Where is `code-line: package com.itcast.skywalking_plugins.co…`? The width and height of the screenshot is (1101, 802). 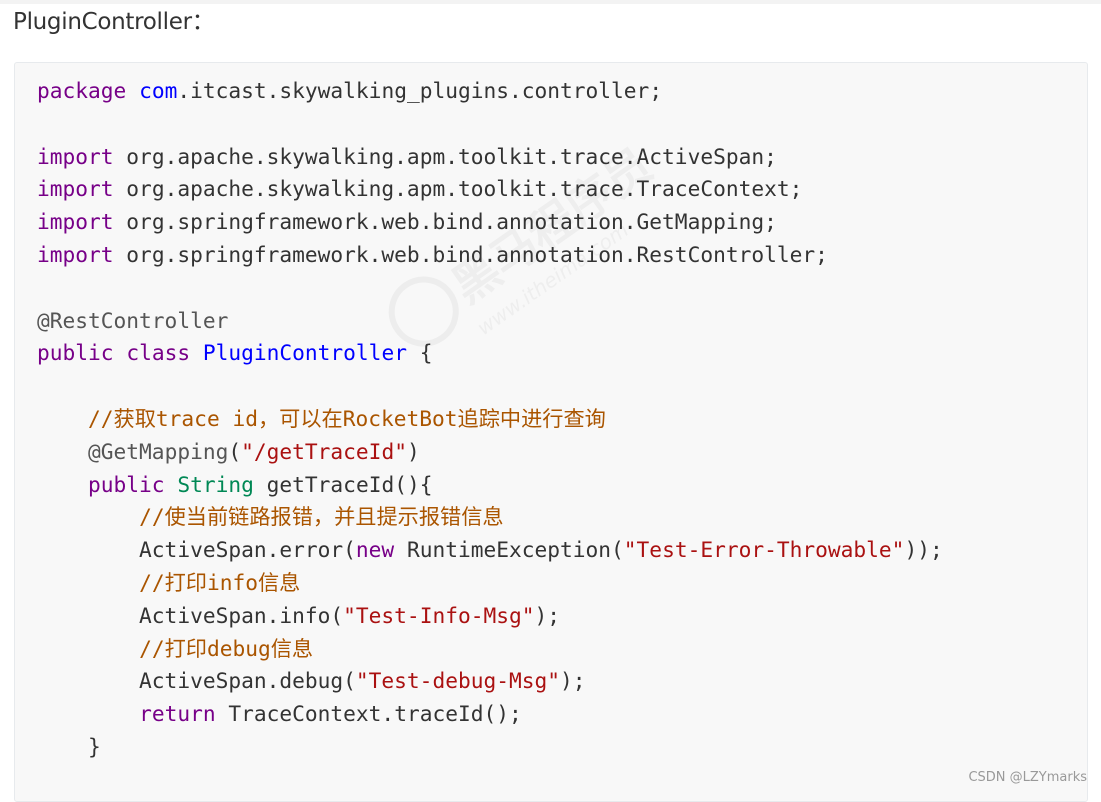
code-line: package com.itcast.skywalking_plugins.co… is located at coordinates (490, 91).